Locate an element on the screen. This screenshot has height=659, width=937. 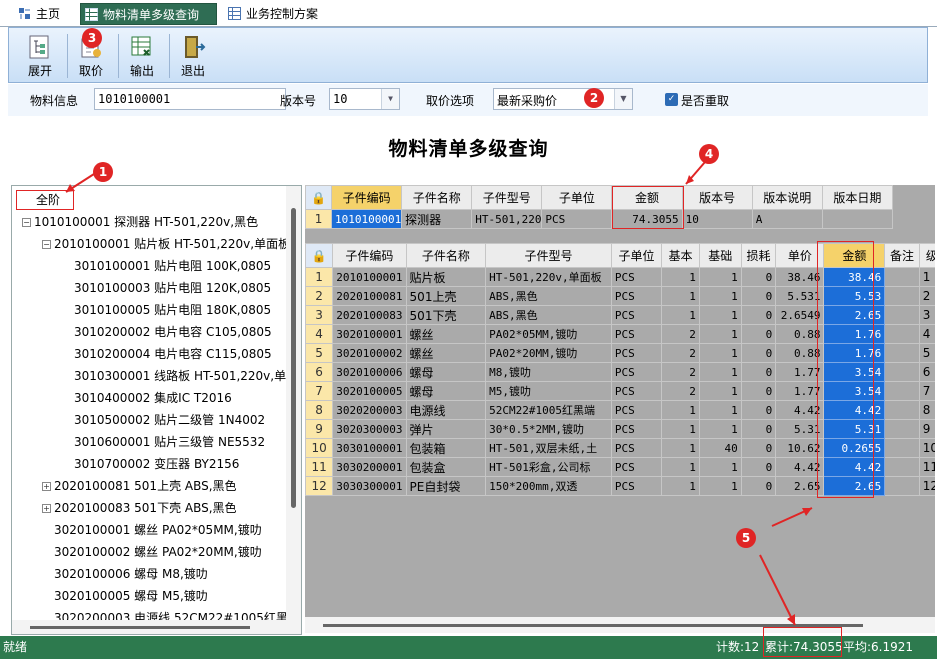
cell-code: 3020100006 is located at coordinates (369, 372).